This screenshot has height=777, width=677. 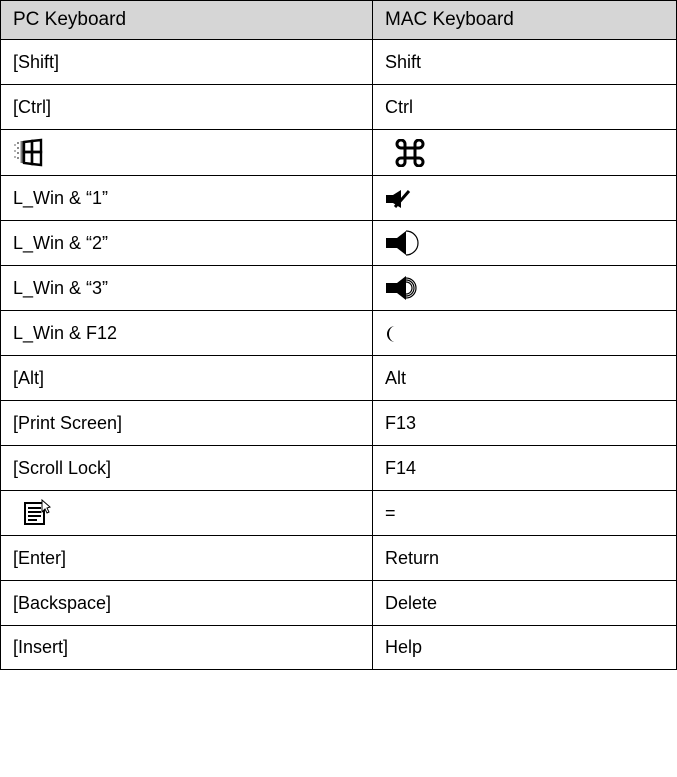 I want to click on table-row: [Ctrl] Ctrl, so click(x=338, y=107).